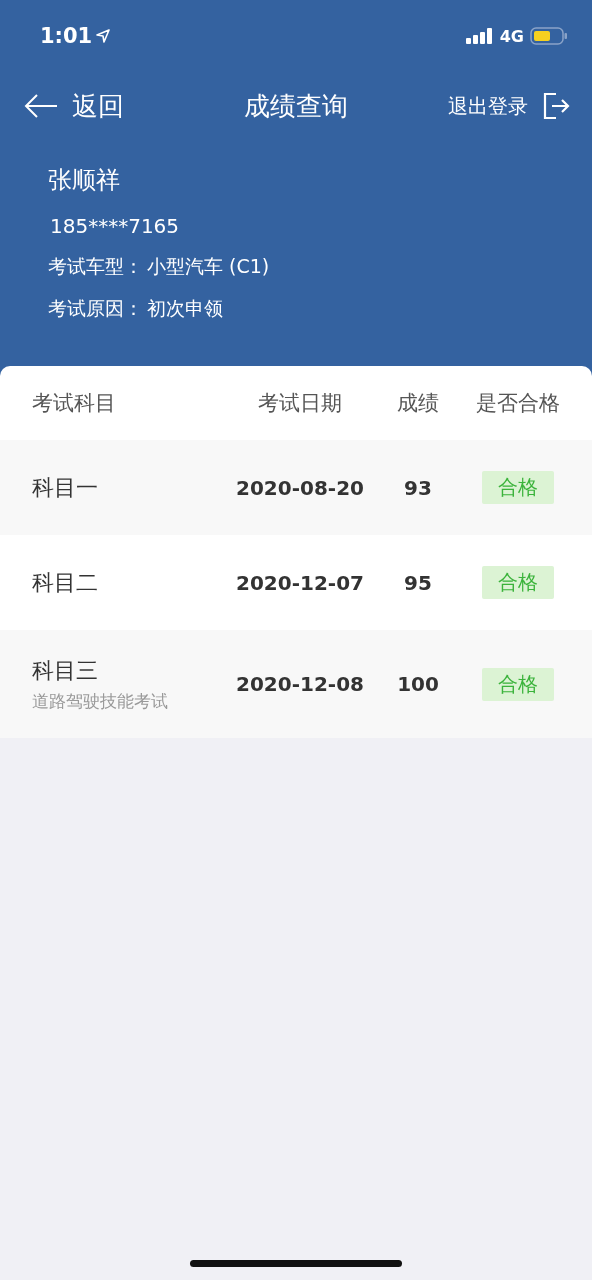 This screenshot has height=1280, width=592. Describe the element at coordinates (41, 106) in the screenshot. I see `back-arrow-icon` at that location.